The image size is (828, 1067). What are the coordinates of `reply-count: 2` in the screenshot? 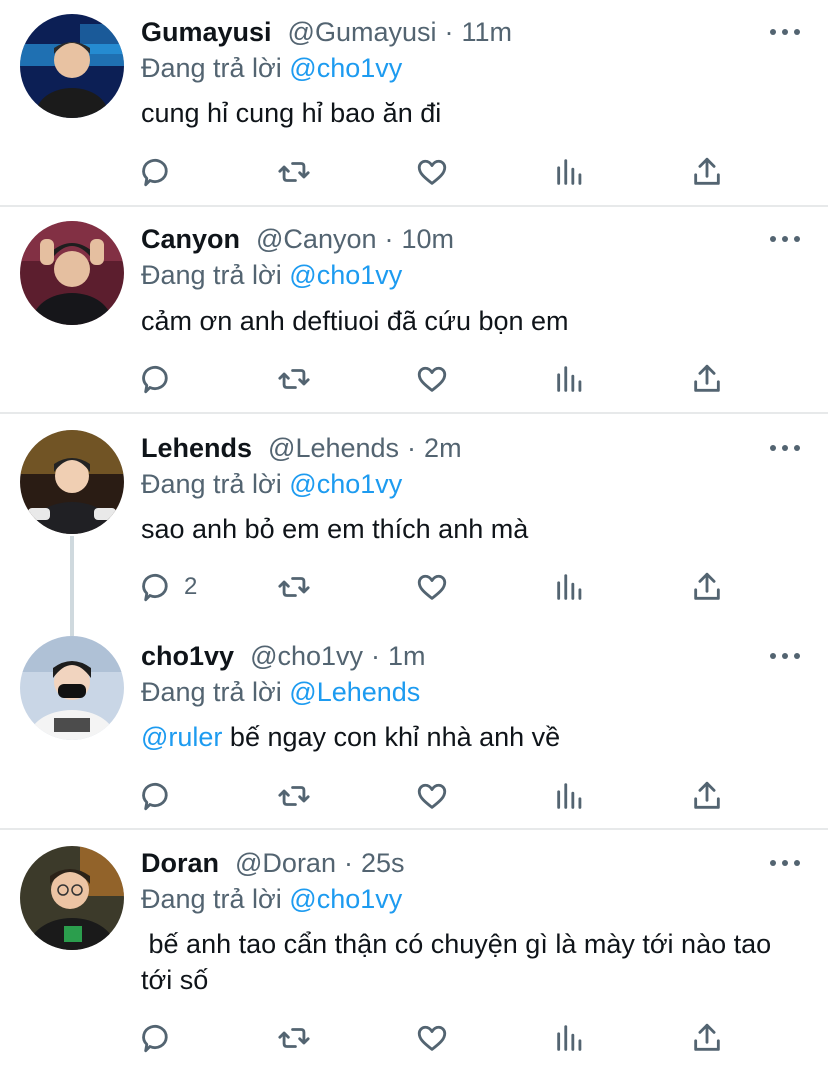 It's located at (191, 586).